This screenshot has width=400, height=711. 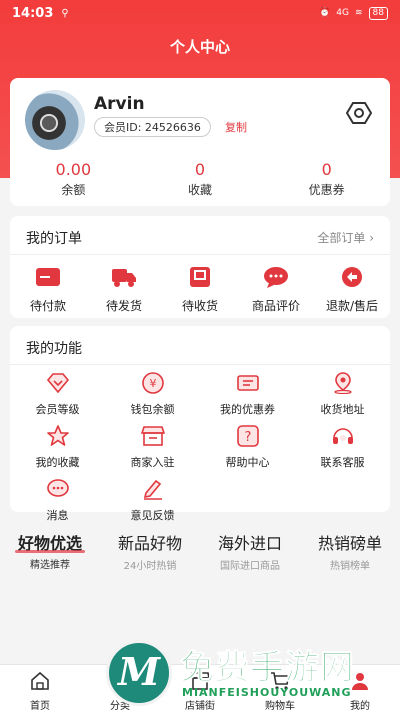 I want to click on orders-card: 我的订单 全部订单 › 待付款 待发货 待收货 商品评价 退款/售后, so click(x=200, y=267).